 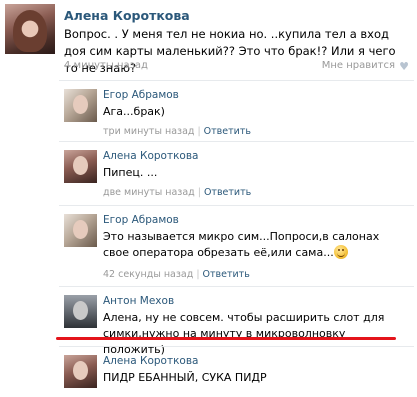 I want to click on red-highlight-underline, so click(x=226, y=338).